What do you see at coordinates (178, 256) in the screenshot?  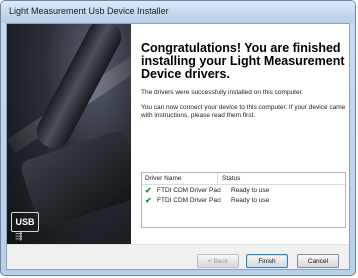 I see `button-bar: < Back Finish Cancel` at bounding box center [178, 256].